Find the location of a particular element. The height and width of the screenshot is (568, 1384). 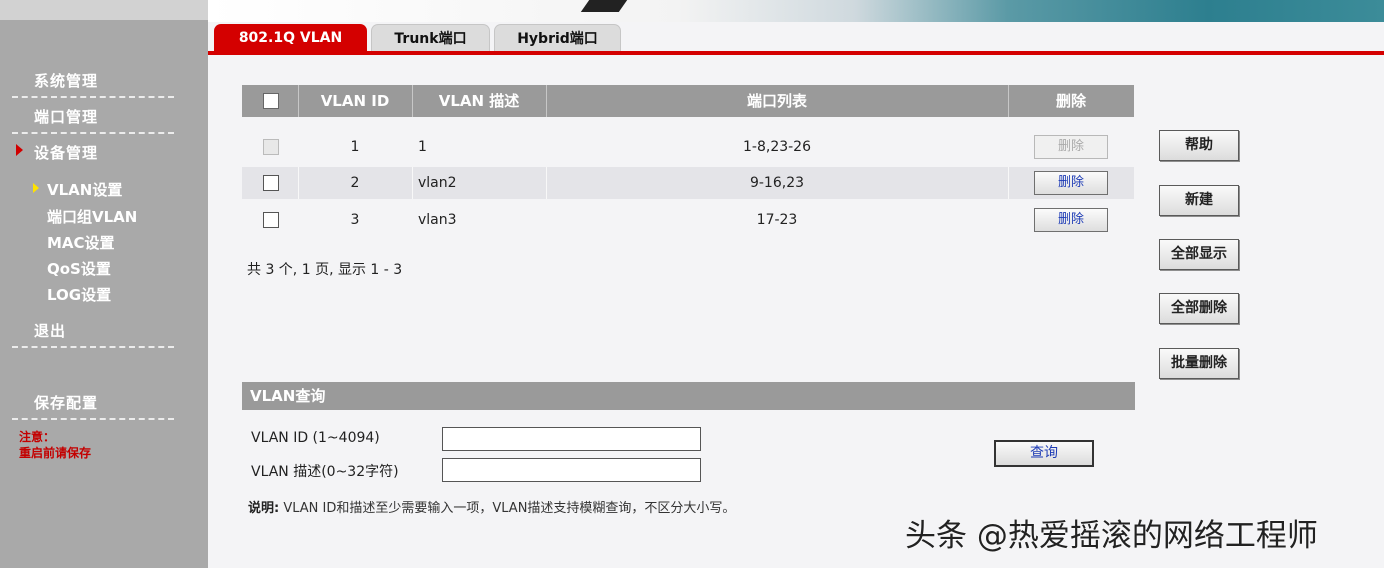

sidebar-subitem-log: LOG设置 is located at coordinates (79, 294).